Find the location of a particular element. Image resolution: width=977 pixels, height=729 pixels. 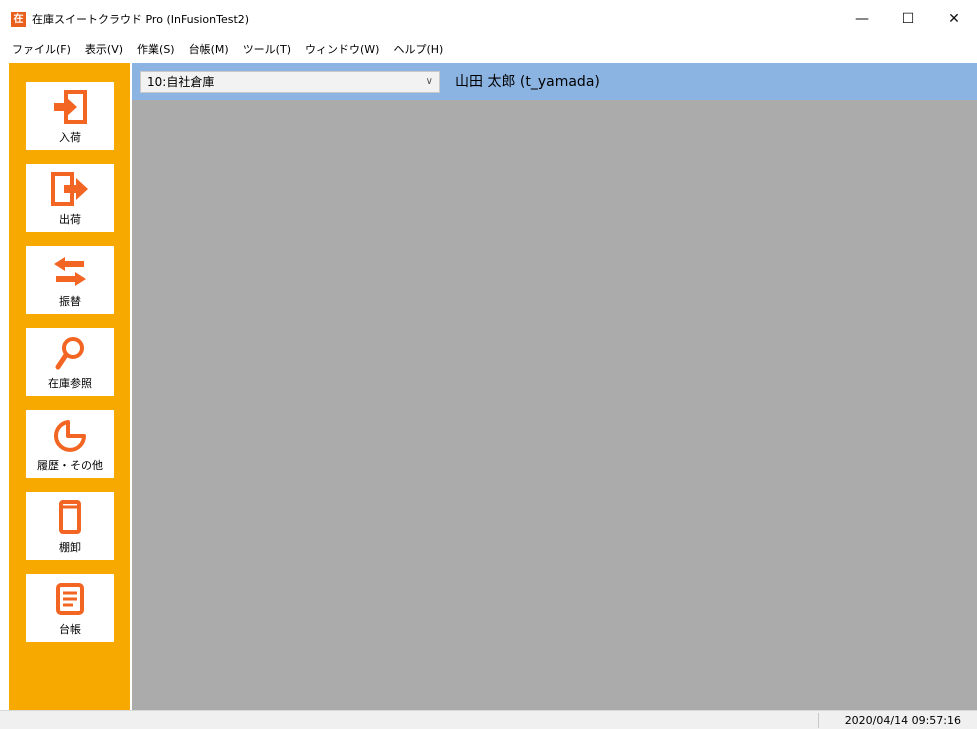

close-button: ✕ is located at coordinates (954, 19).